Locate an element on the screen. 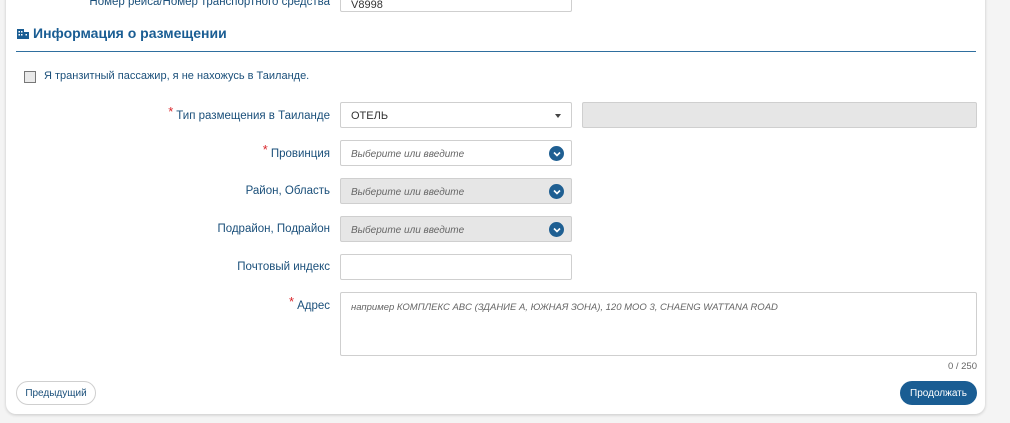 The width and height of the screenshot is (1010, 423). accommodation-name-input is located at coordinates (779, 115).